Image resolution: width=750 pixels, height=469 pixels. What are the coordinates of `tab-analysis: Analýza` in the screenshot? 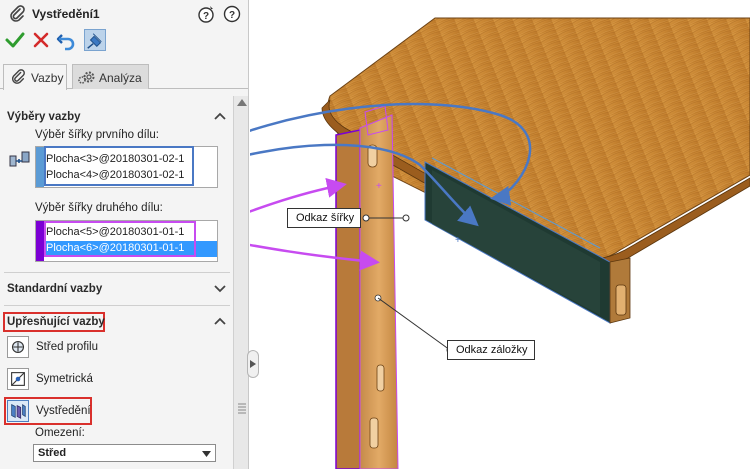 It's located at (110, 76).